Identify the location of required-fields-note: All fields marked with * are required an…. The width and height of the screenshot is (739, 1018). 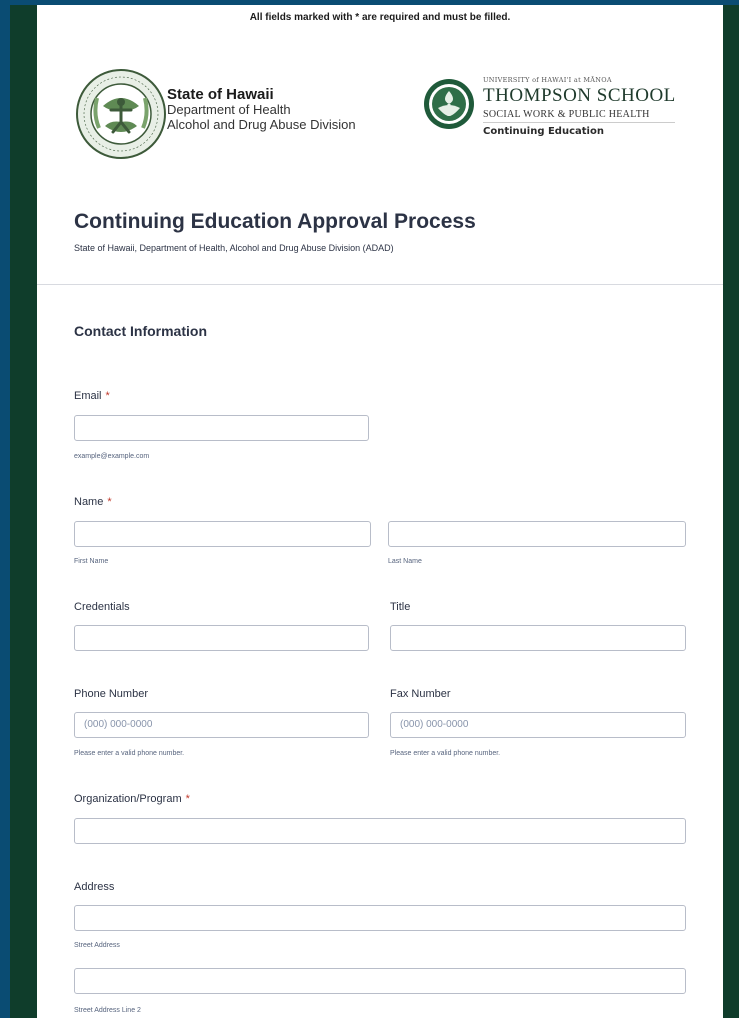
(380, 17).